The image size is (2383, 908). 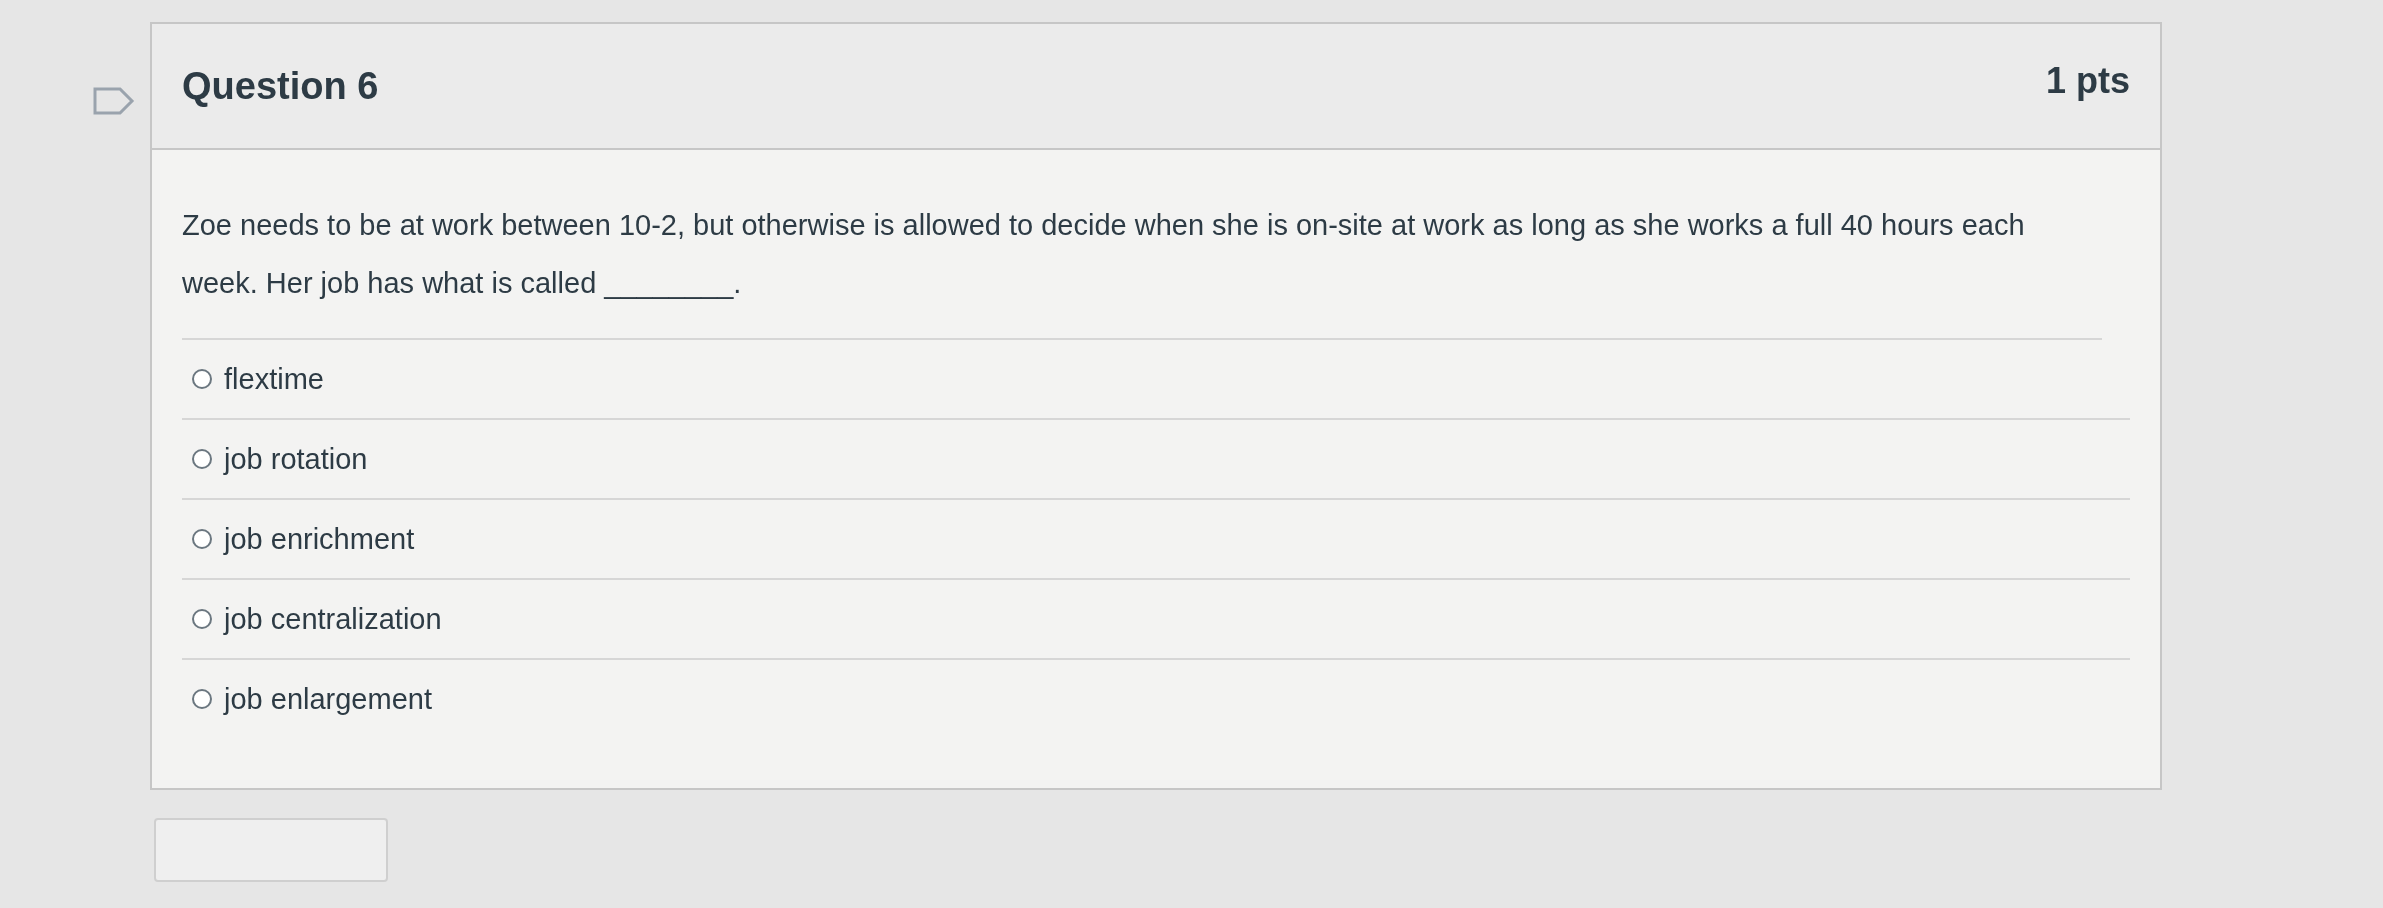 What do you see at coordinates (296, 459) in the screenshot?
I see `option-label: job rotation` at bounding box center [296, 459].